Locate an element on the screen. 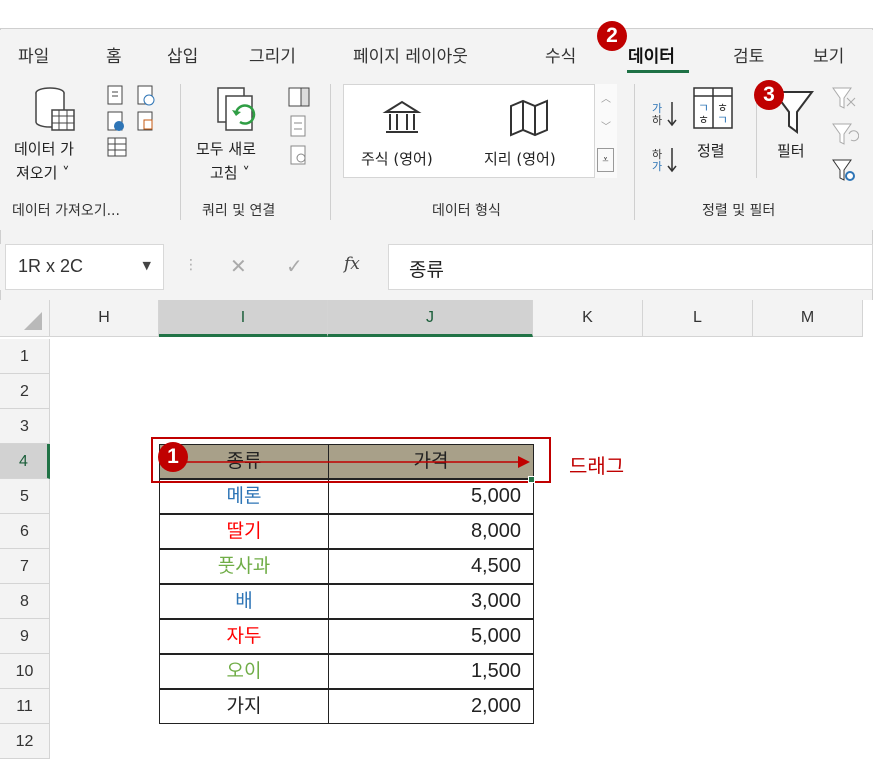 The height and width of the screenshot is (773, 873). group-label-sort-filter: 정렬 및 필터 is located at coordinates (739, 211).